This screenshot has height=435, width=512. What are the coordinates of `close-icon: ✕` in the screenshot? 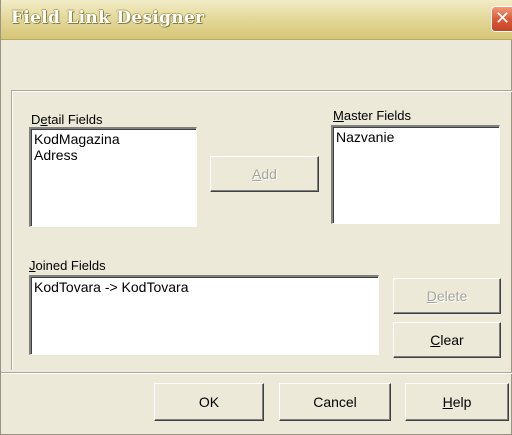 It's located at (502, 18).